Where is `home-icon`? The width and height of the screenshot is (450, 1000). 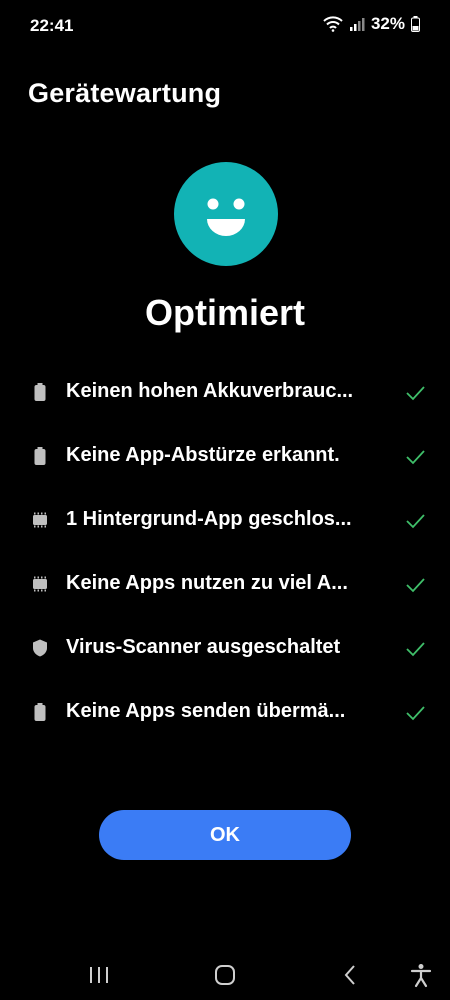
home-icon is located at coordinates (225, 975).